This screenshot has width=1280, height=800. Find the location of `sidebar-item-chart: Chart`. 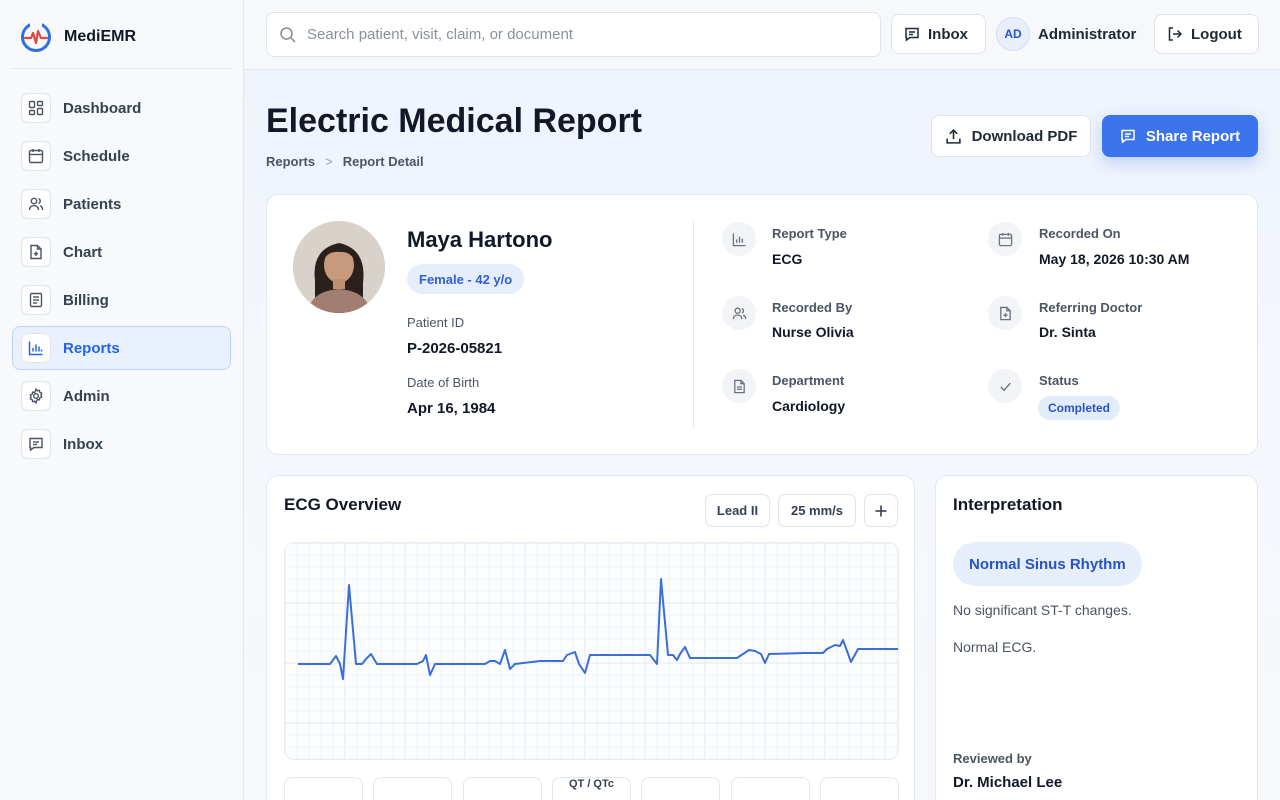

sidebar-item-chart: Chart is located at coordinates (121, 252).